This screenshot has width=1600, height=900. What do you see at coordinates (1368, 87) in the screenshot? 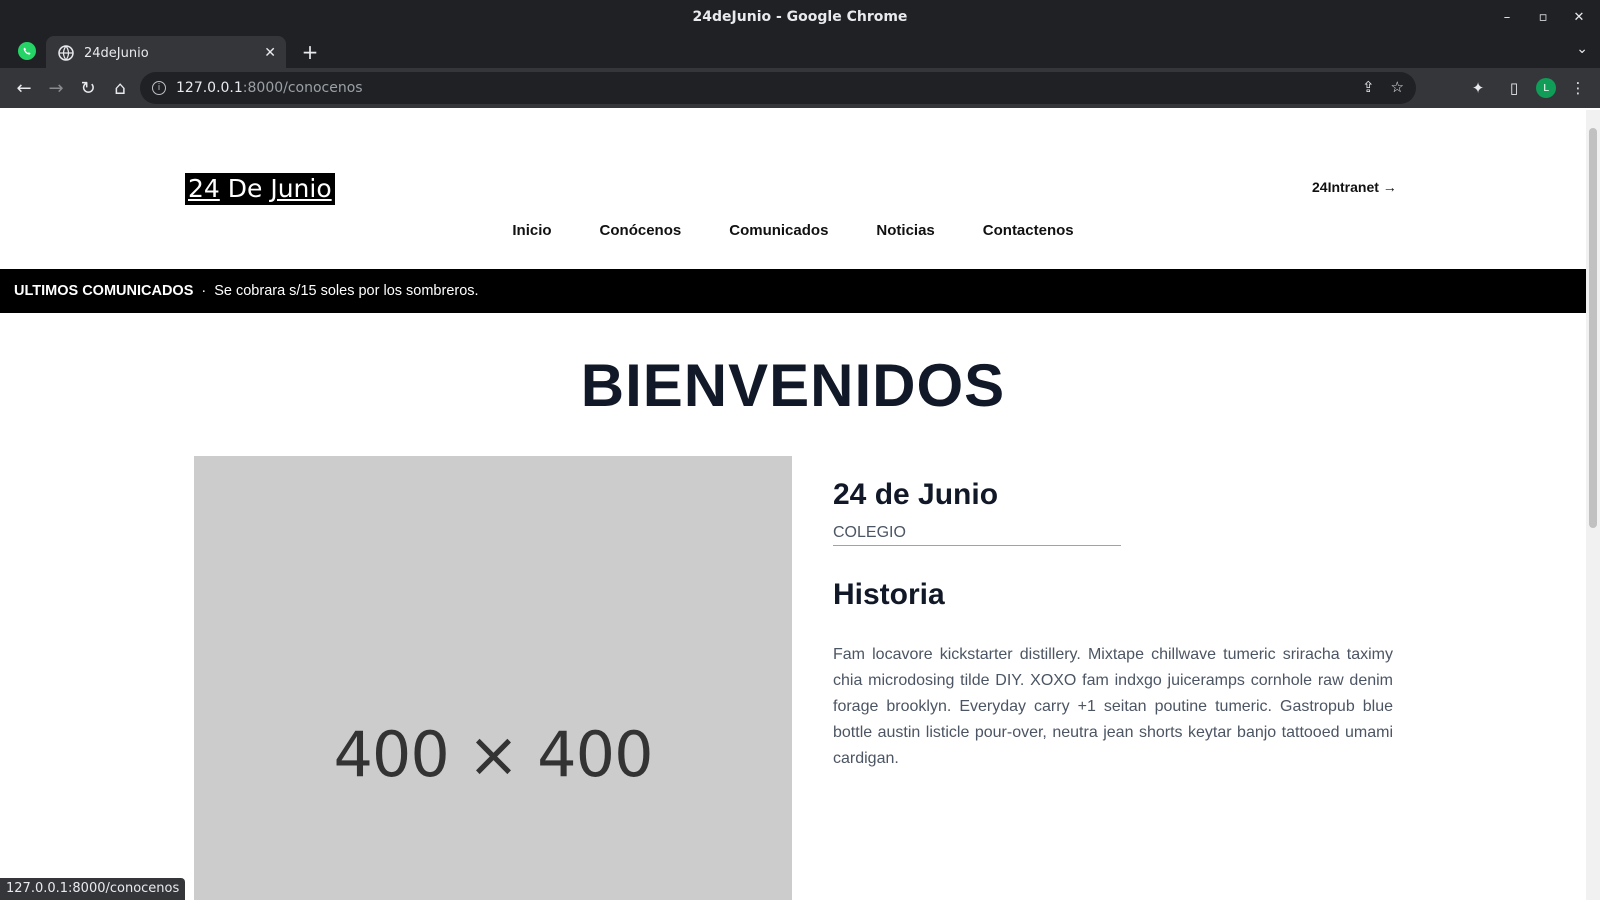
I see `share-icon: ⇪` at bounding box center [1368, 87].